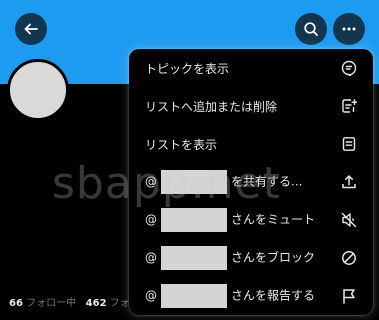  I want to click on search-icon, so click(311, 29).